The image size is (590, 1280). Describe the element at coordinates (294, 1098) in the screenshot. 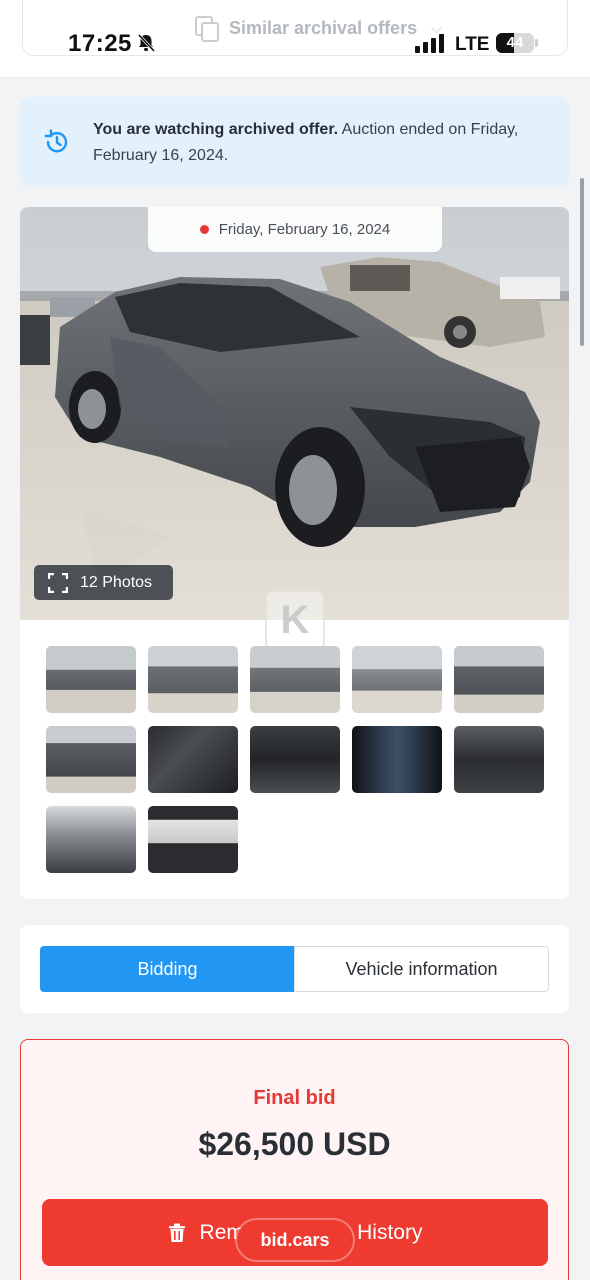

I see `final-bid-label: Final bid` at that location.